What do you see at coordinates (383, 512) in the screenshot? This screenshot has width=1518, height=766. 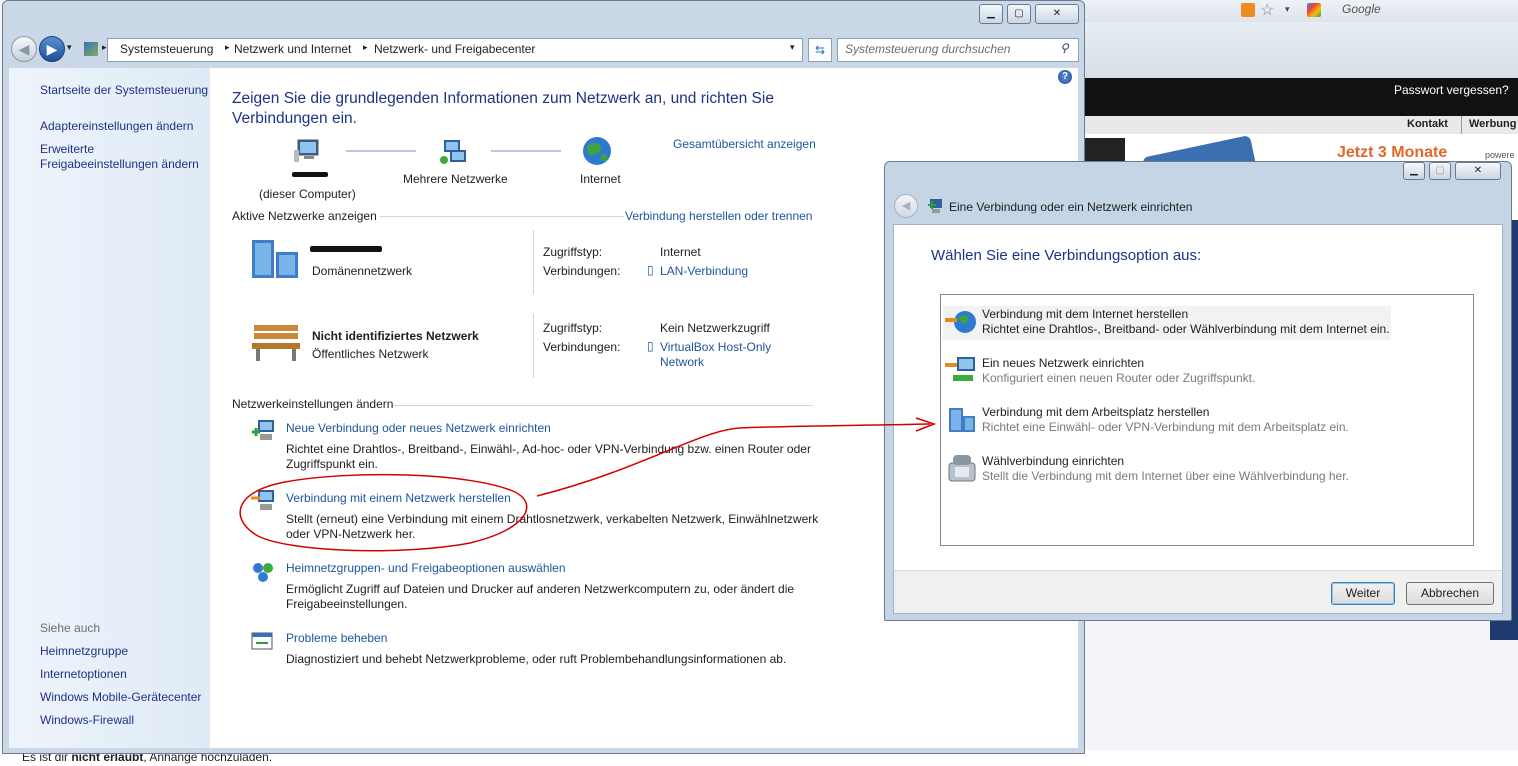 I see `annotation-circle` at bounding box center [383, 512].